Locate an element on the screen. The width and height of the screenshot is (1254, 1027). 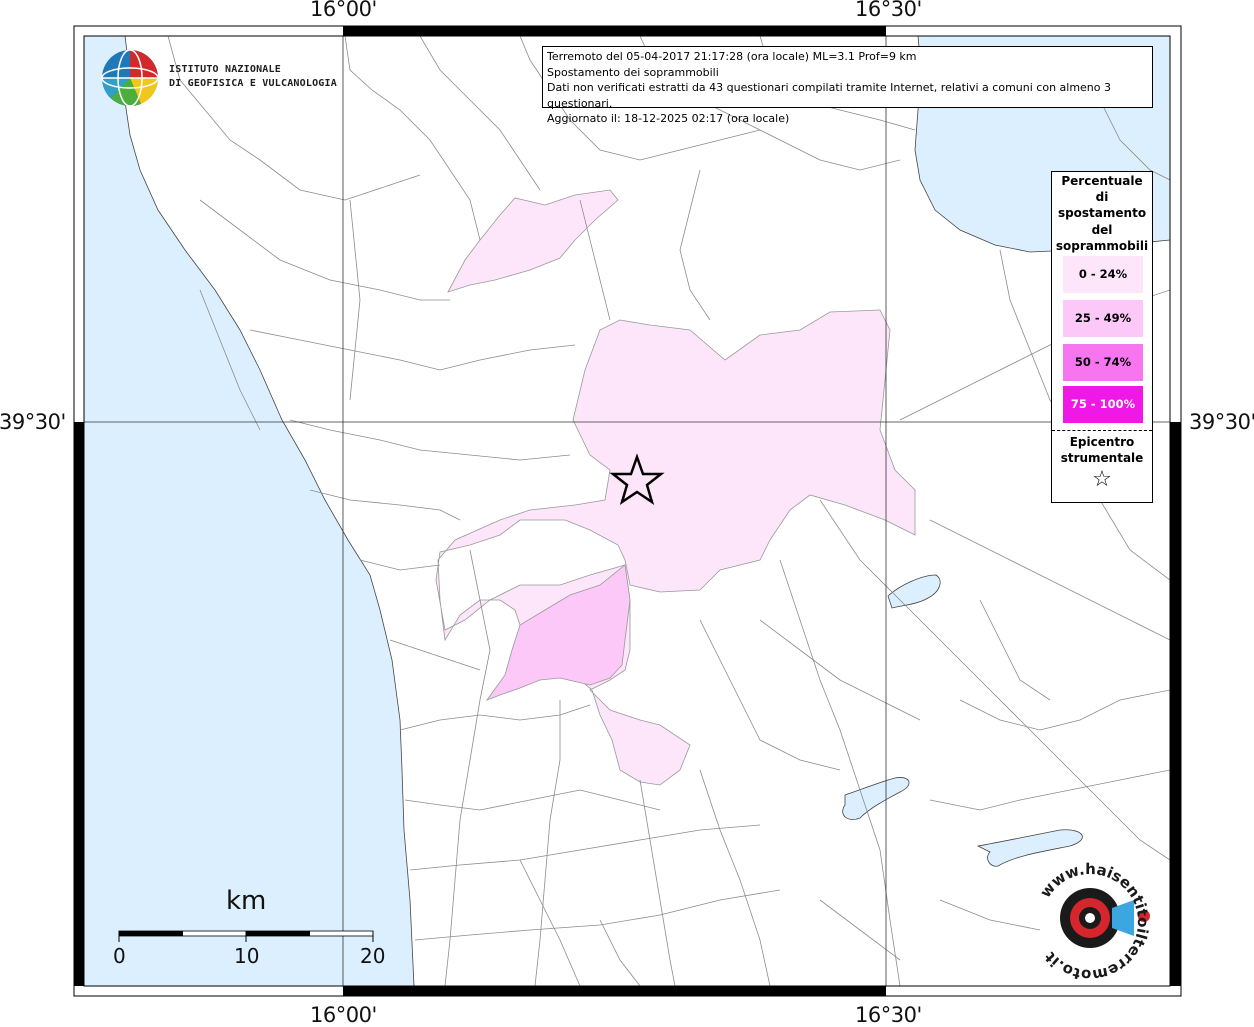
scale-tick-10: 10 is located at coordinates (247, 956).